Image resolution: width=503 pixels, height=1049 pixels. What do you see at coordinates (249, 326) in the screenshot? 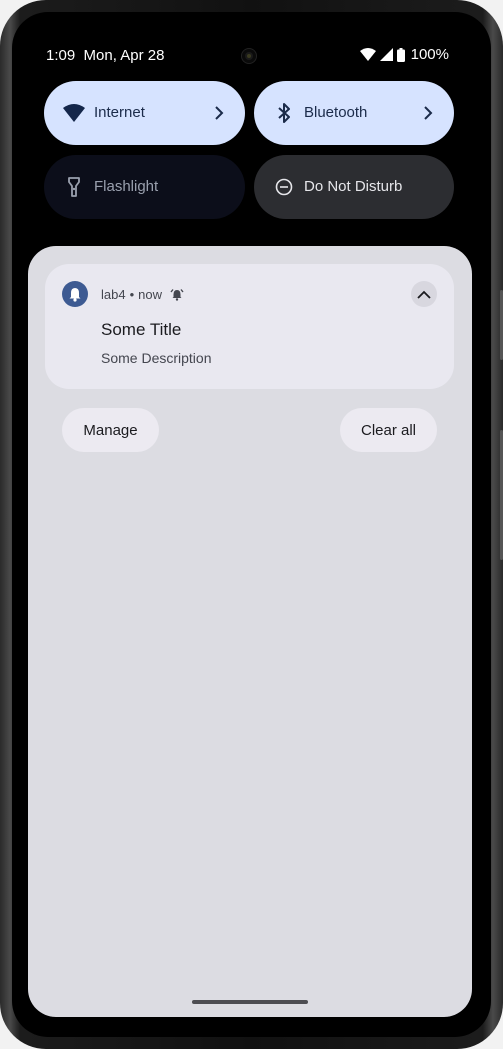
I see `notification-card: lab4 • now Some Title Some Description` at bounding box center [249, 326].